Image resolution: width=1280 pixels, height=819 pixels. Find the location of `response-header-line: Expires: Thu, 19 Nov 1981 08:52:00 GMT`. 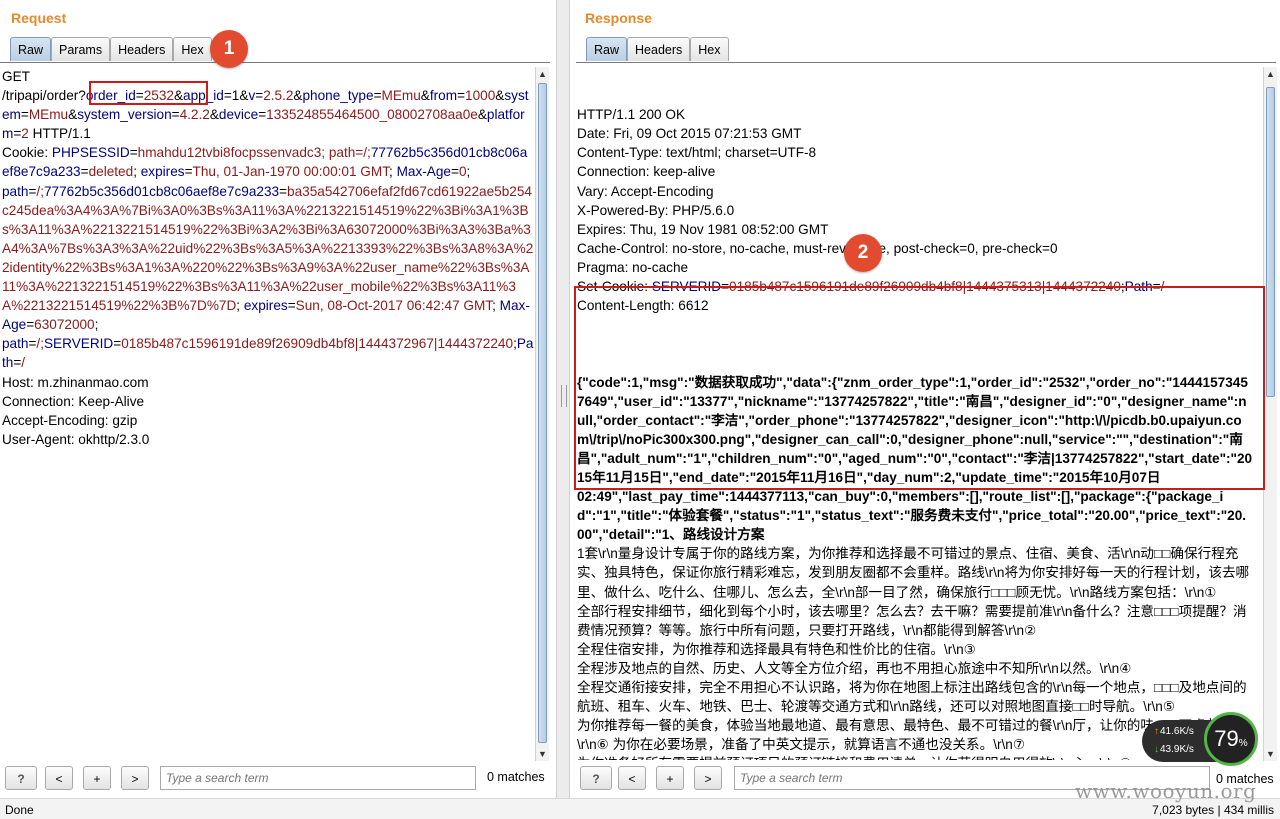

response-header-line: Expires: Thu, 19 Nov 1981 08:52:00 GMT is located at coordinates (915, 229).